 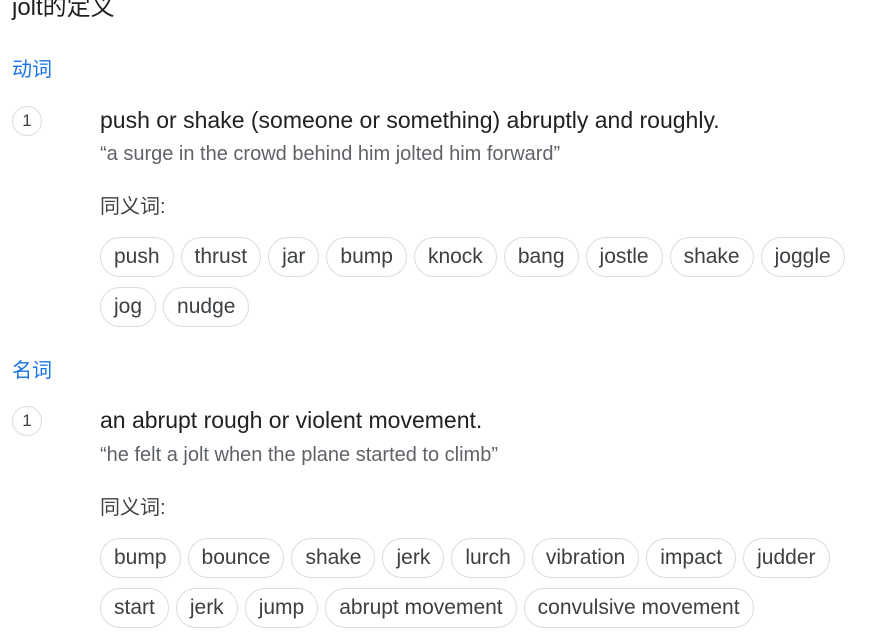 I want to click on sense-number-verb: 1, so click(x=27, y=121).